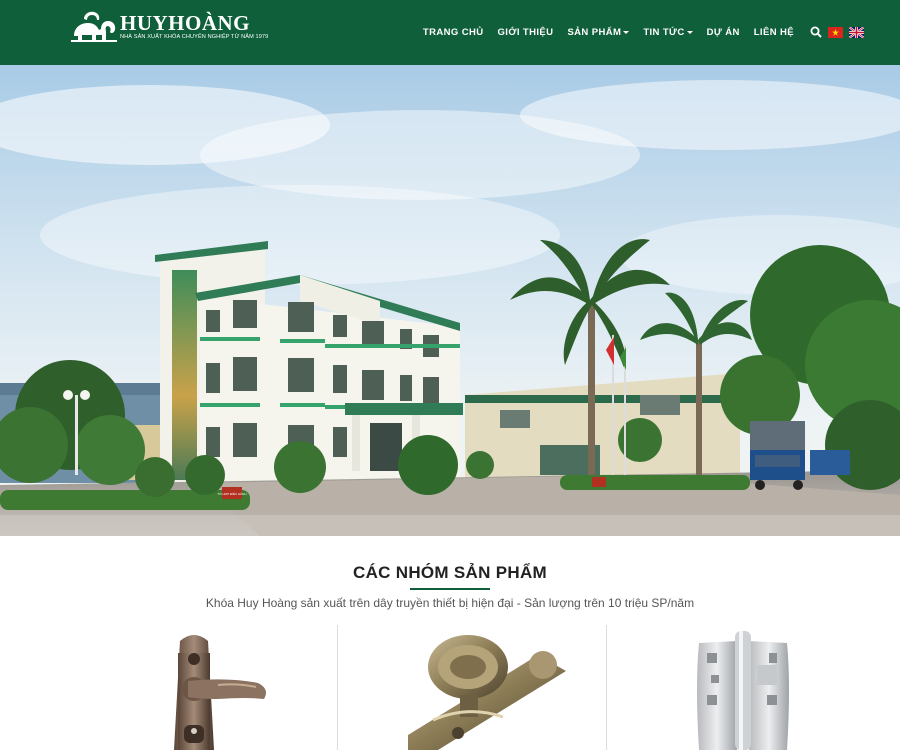 Image resolution: width=900 pixels, height=750 pixels. What do you see at coordinates (816, 32) in the screenshot?
I see `search-icon` at bounding box center [816, 32].